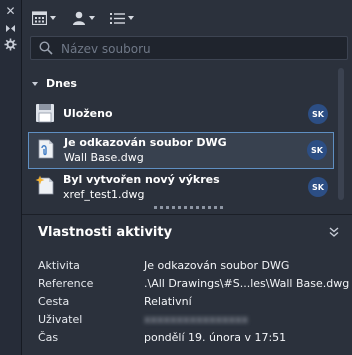 Image resolution: width=352 pixels, height=355 pixels. I want to click on property-row-path: Cesta Relativní, so click(187, 302).